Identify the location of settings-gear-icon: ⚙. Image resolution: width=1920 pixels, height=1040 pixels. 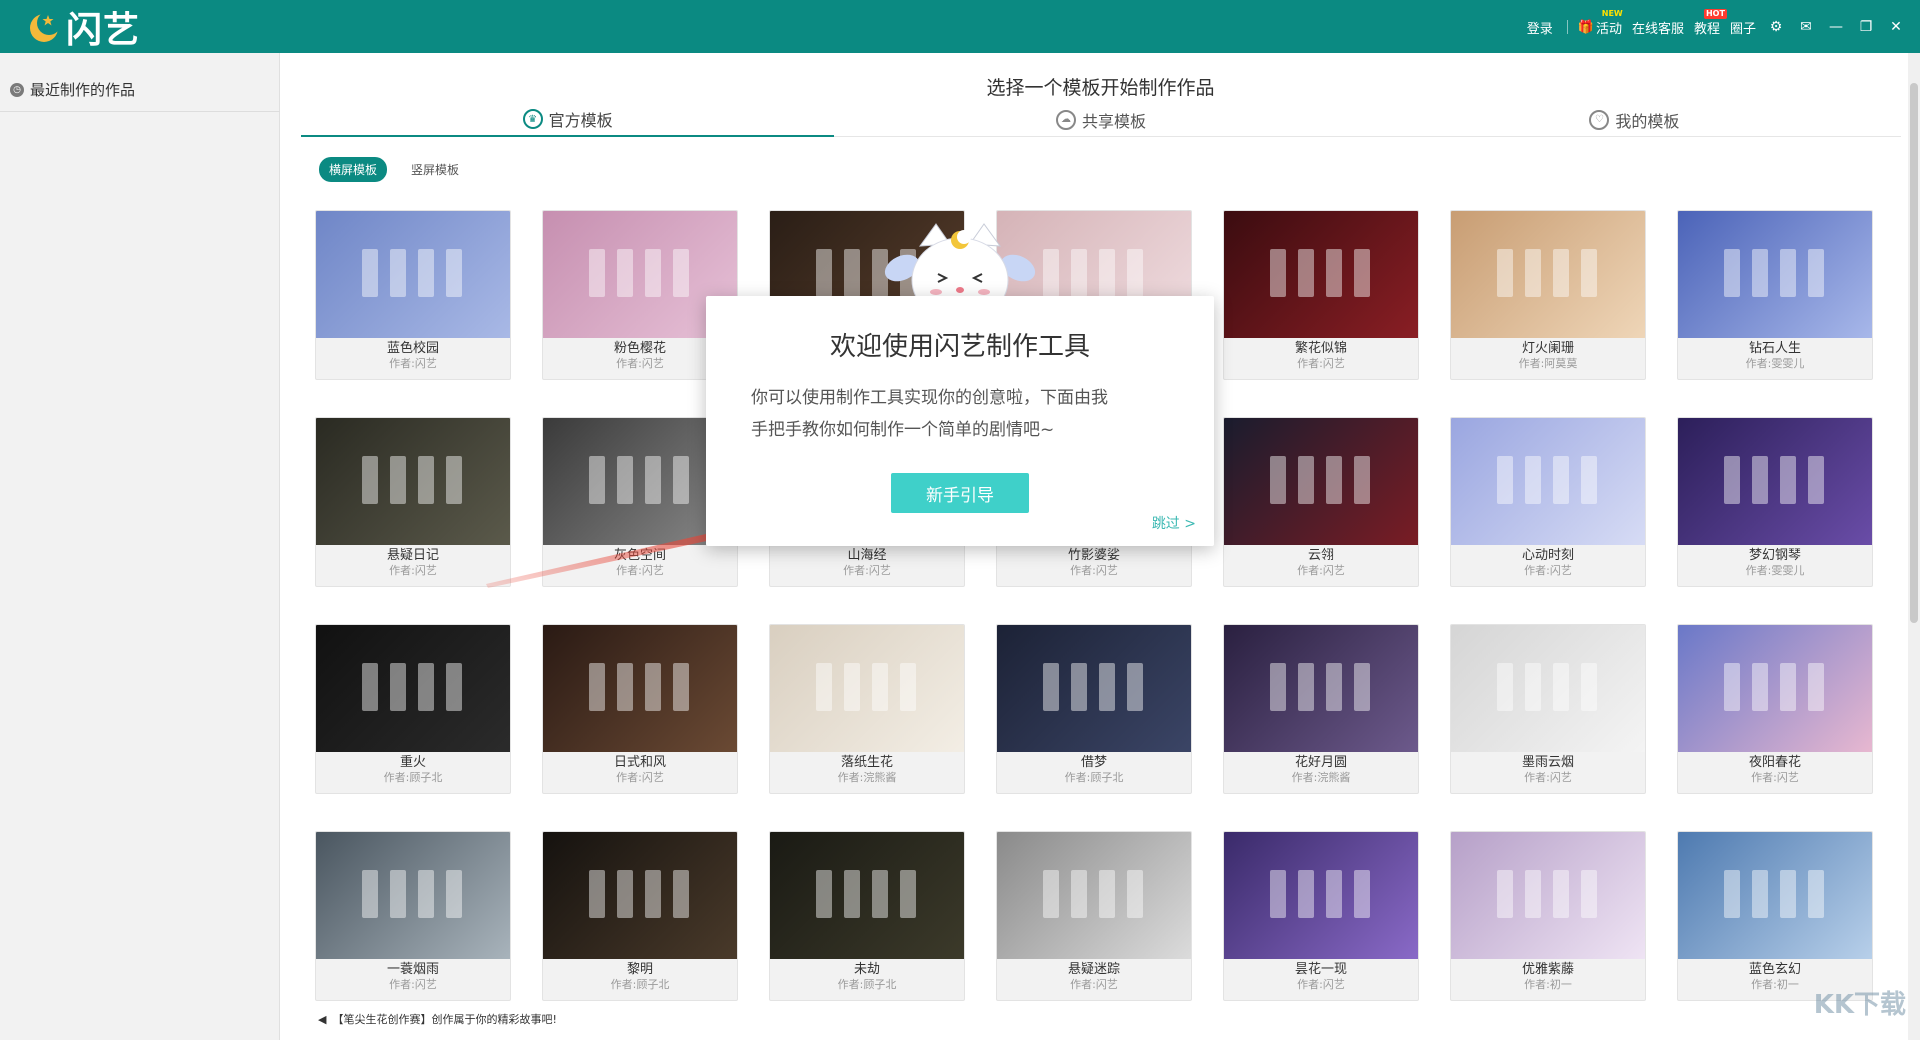
(1776, 27).